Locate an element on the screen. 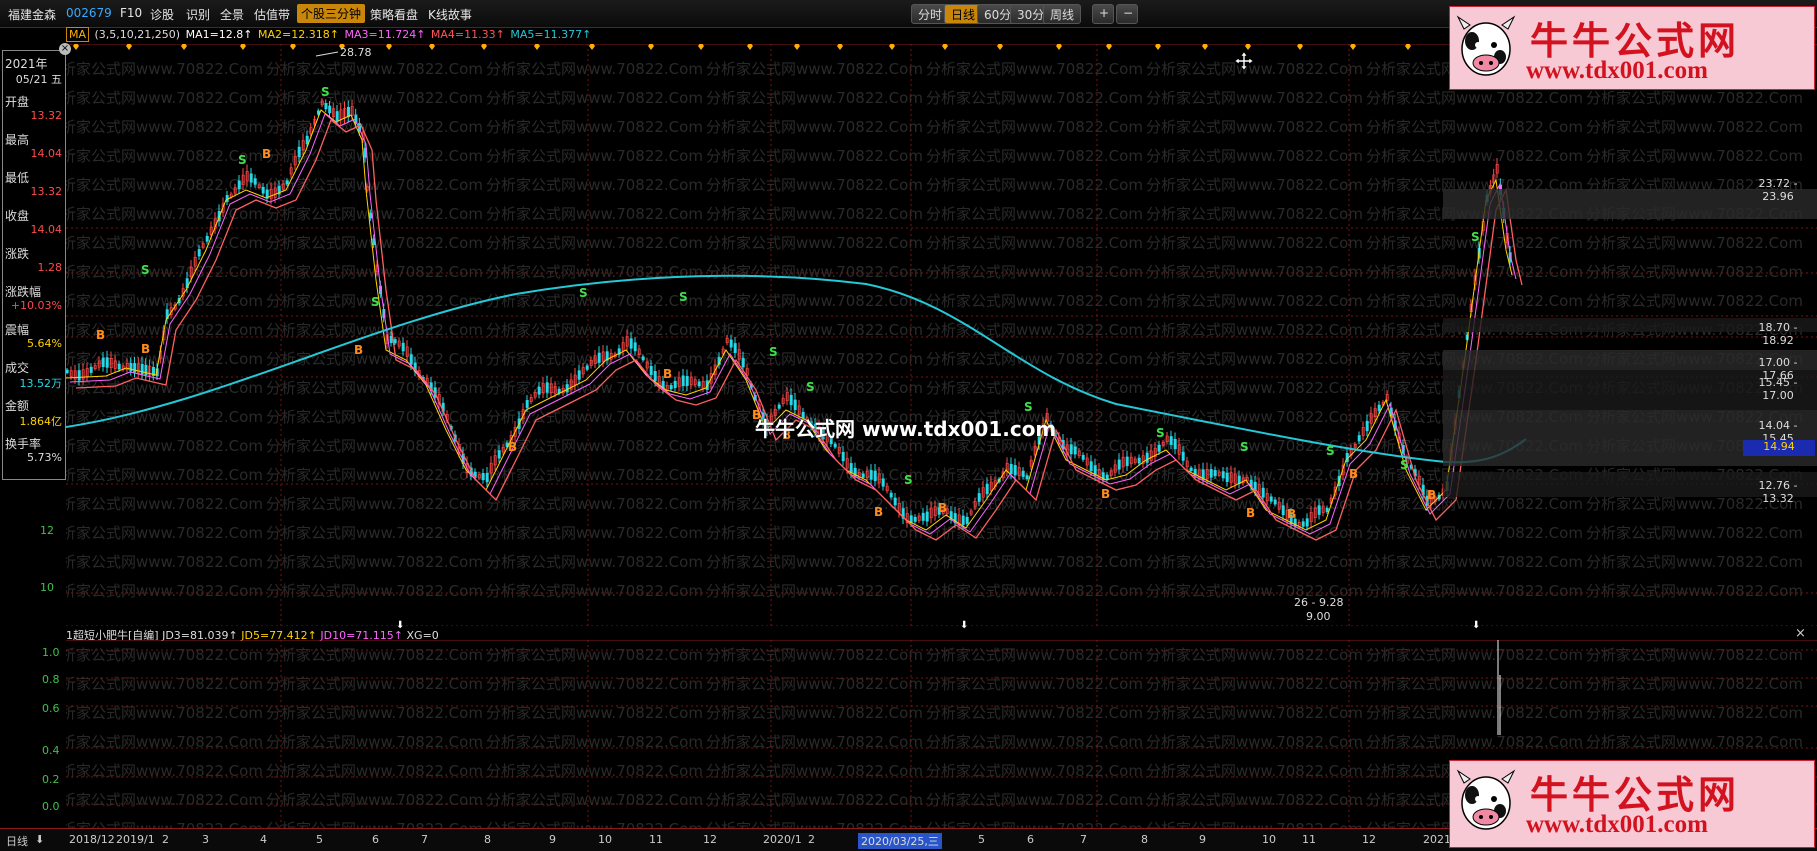  info-vol-value: 13.52万 is located at coordinates (41, 383).